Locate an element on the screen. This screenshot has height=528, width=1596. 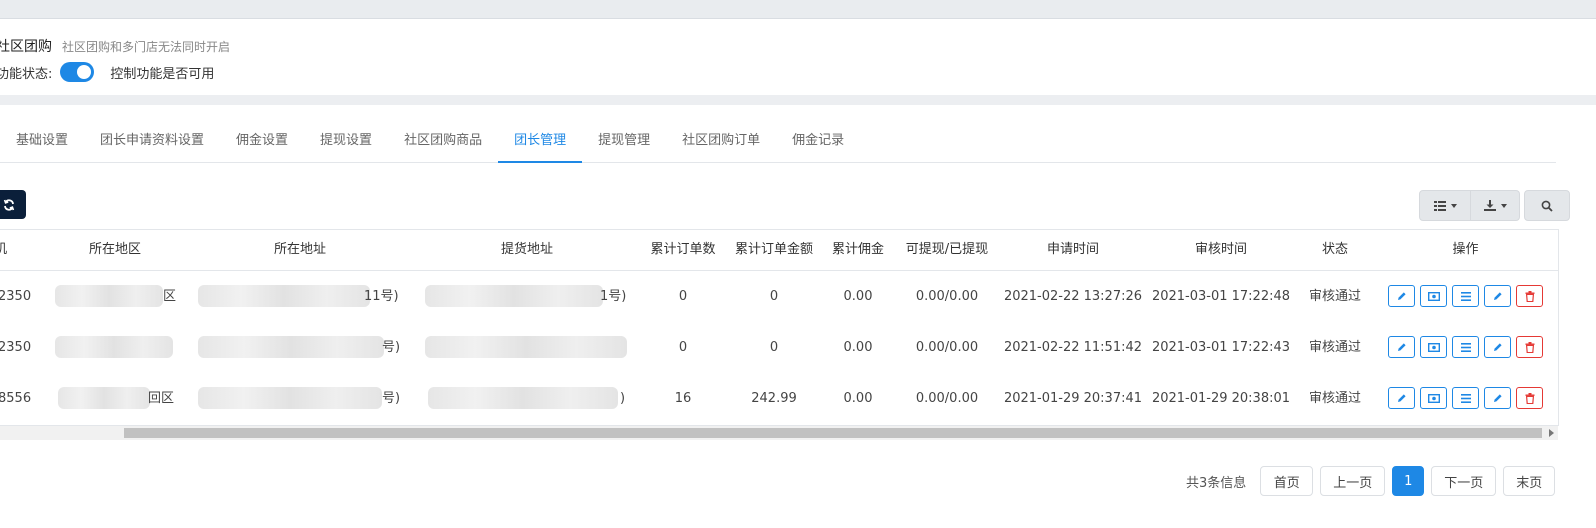
pagination: 共3条信息 首页 上一页 1 下一页 末页 is located at coordinates (1371, 481).